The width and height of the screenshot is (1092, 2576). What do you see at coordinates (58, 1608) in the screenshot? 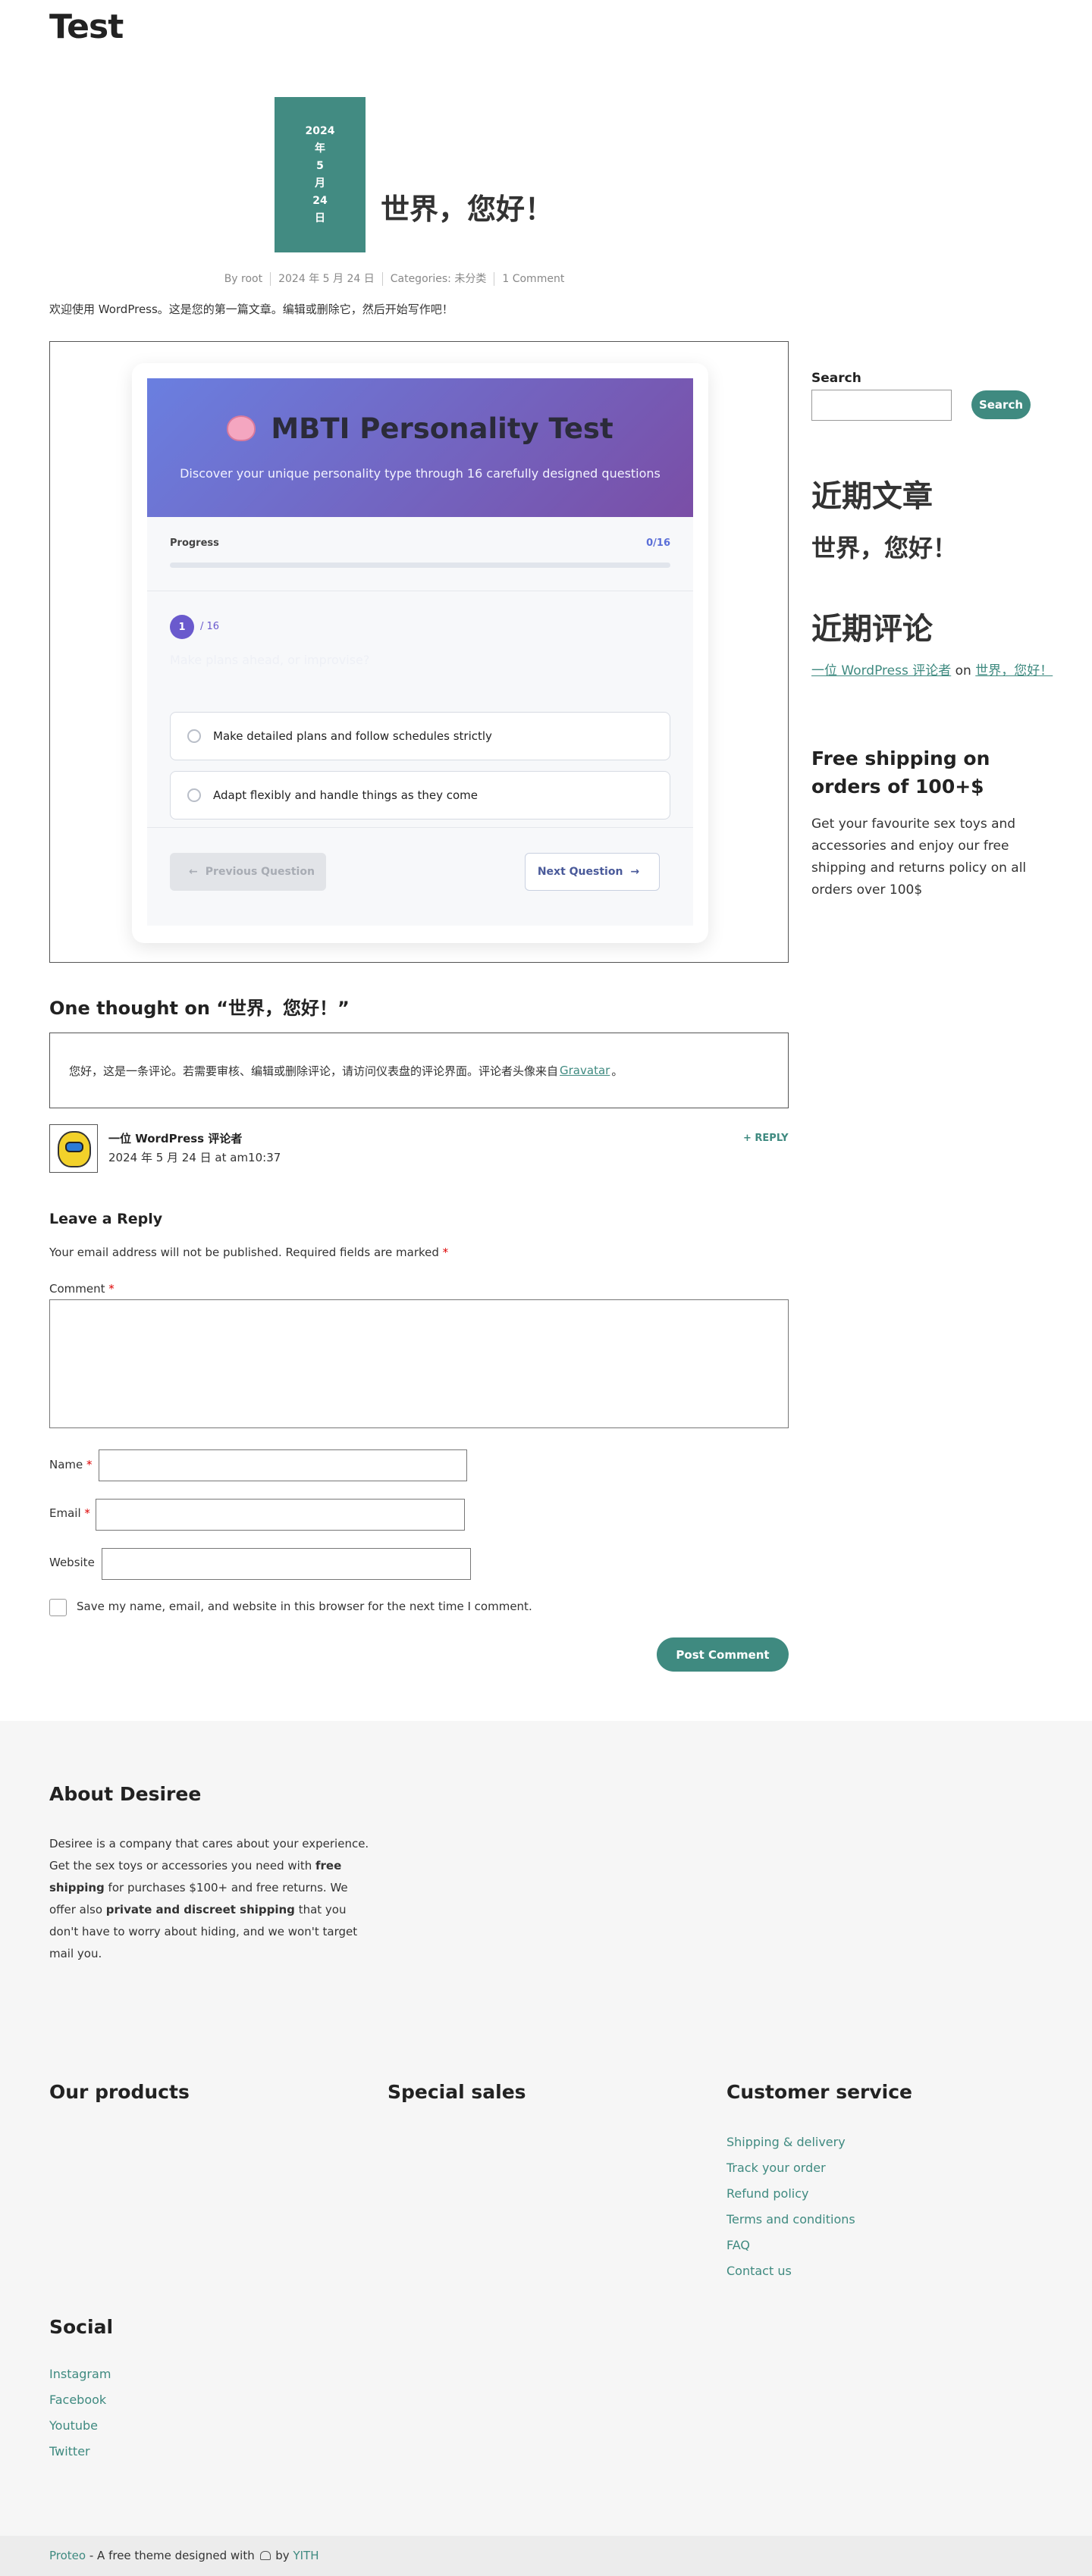
I see `remember-checkbox` at bounding box center [58, 1608].